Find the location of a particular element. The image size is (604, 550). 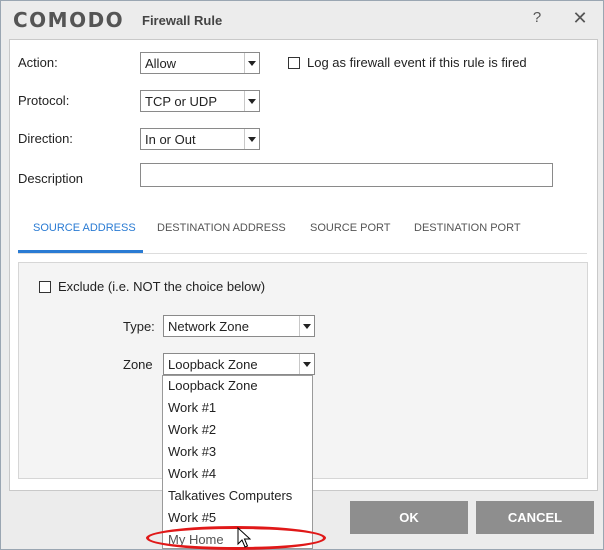

description-label: Description is located at coordinates (51, 178).